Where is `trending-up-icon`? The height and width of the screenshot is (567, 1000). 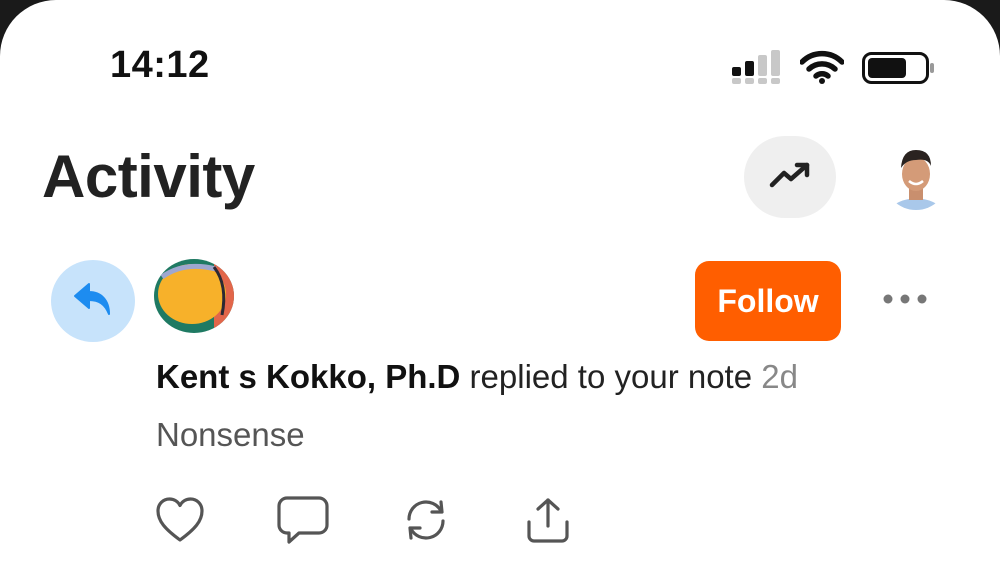 trending-up-icon is located at coordinates (790, 177).